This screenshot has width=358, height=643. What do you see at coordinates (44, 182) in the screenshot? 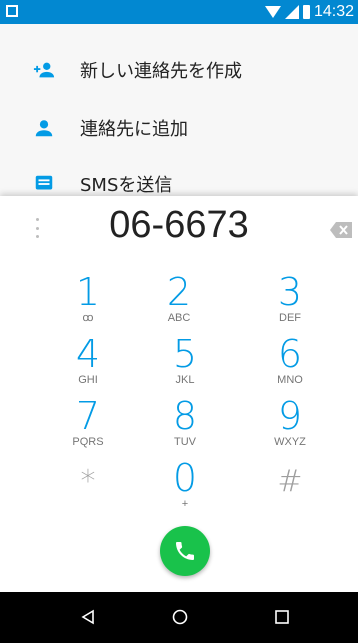
I see `sms-icon` at bounding box center [44, 182].